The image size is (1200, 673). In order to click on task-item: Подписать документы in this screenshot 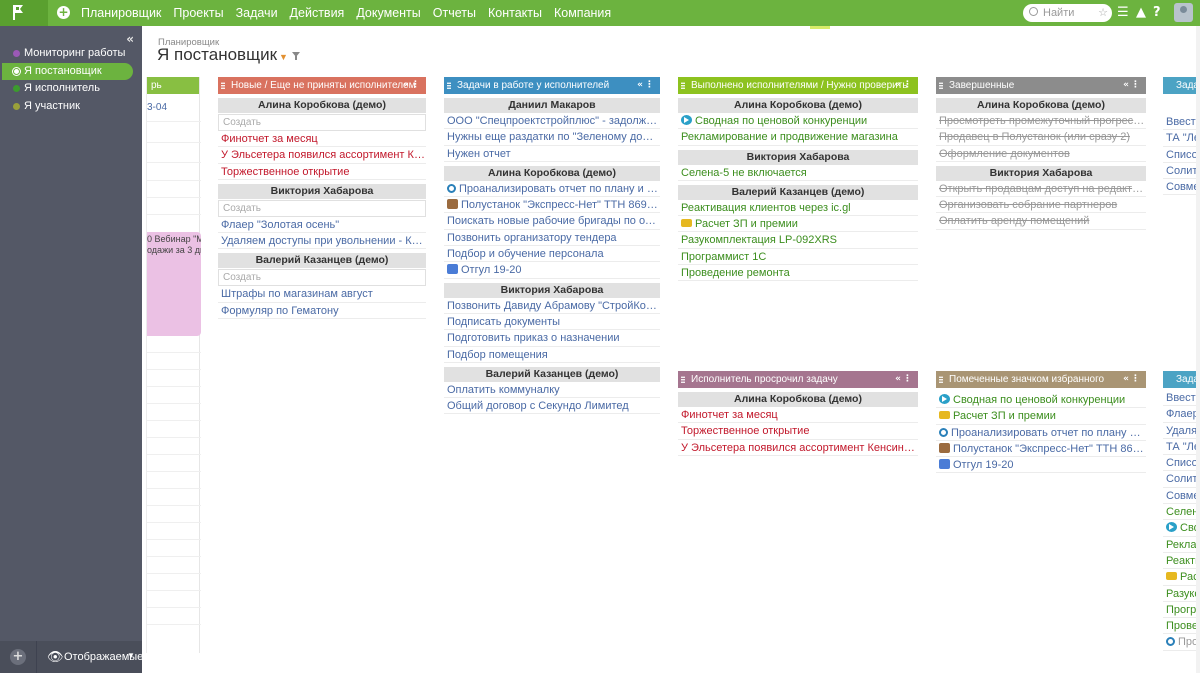, I will do `click(552, 322)`.